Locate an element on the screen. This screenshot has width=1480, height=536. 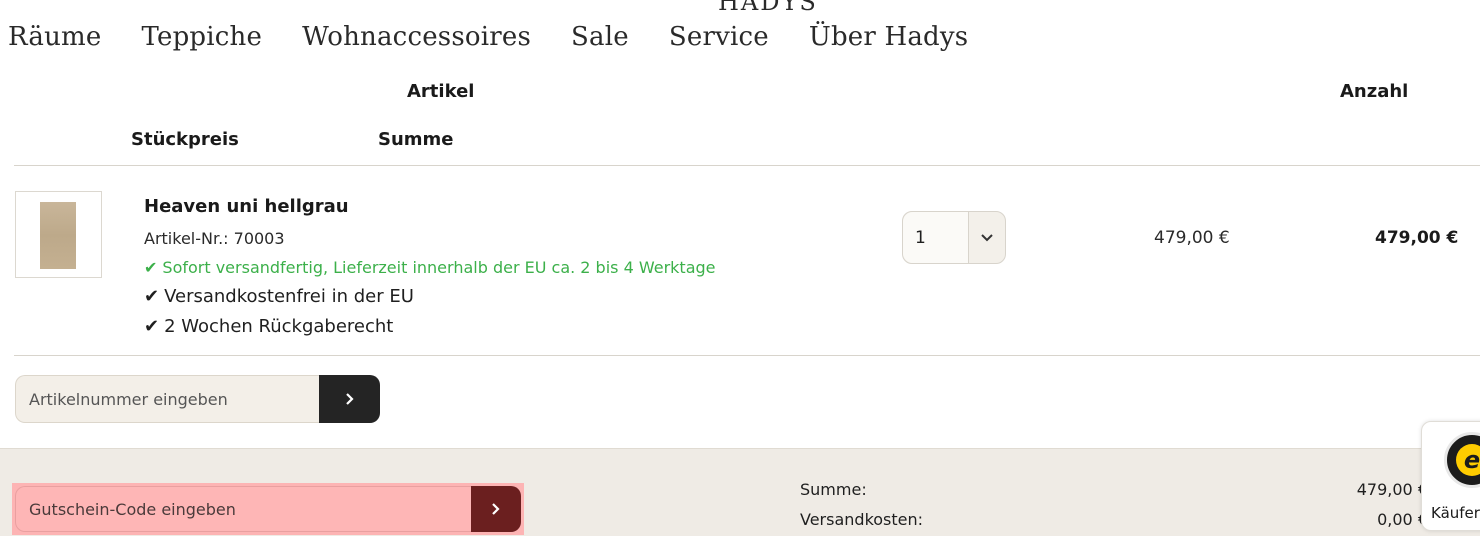
brand-logo-partial: HADYS is located at coordinates (768, 8).